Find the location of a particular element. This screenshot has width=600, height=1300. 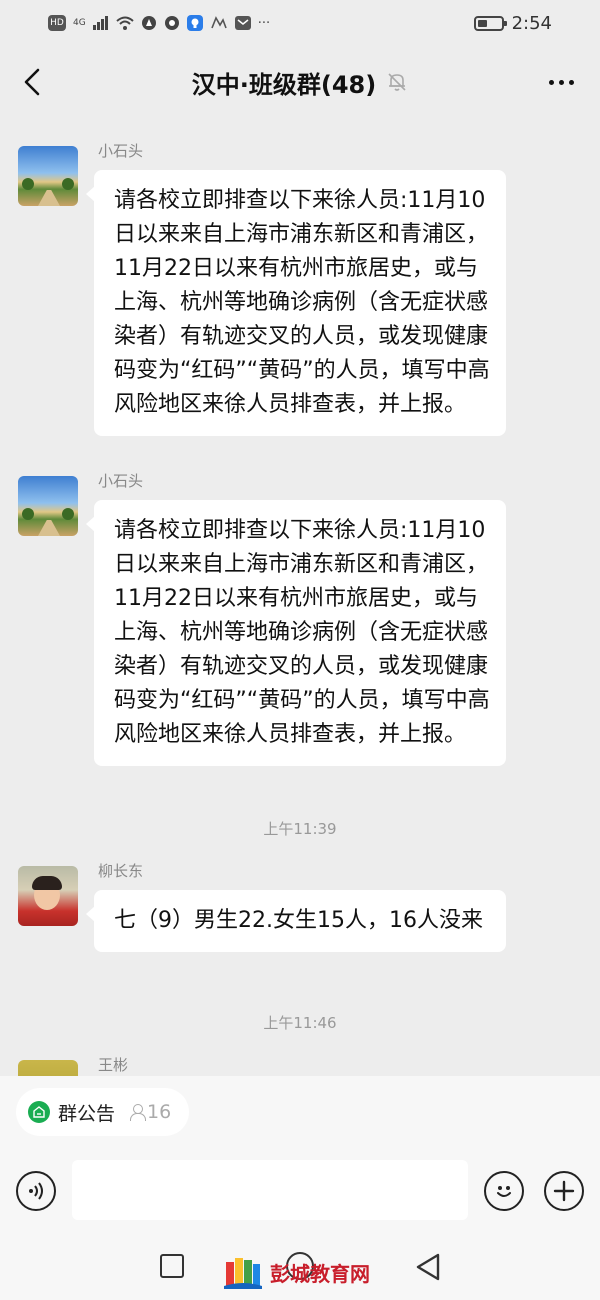

notice-count-value: 16 is located at coordinates (159, 1112).